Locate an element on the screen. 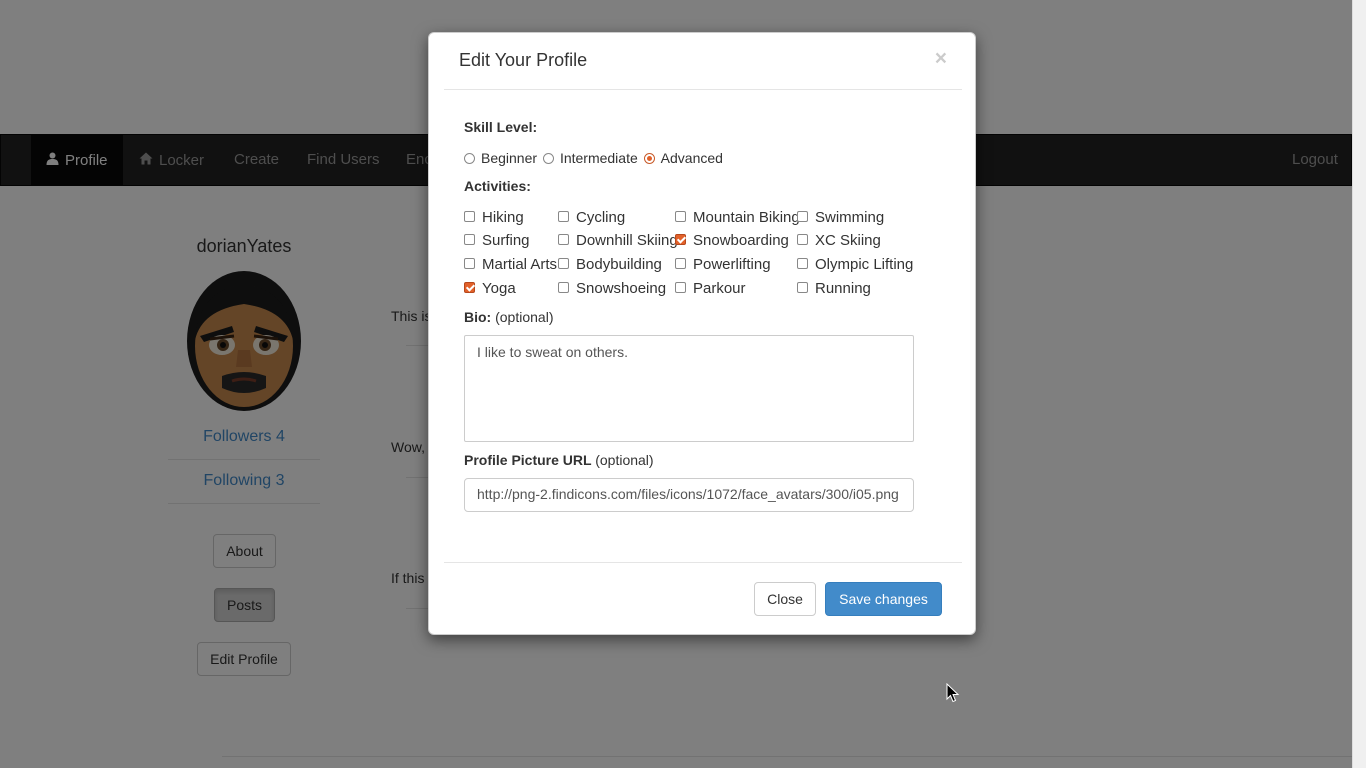 Image resolution: width=1366 pixels, height=768 pixels. activity-powerlifting: Powerlifting is located at coordinates (723, 264).